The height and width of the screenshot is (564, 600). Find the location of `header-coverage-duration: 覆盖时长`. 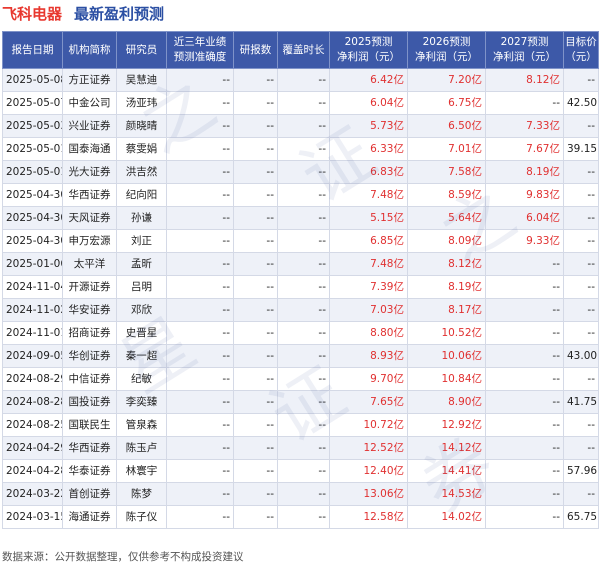

header-coverage-duration: 覆盖时长 is located at coordinates (303, 50).